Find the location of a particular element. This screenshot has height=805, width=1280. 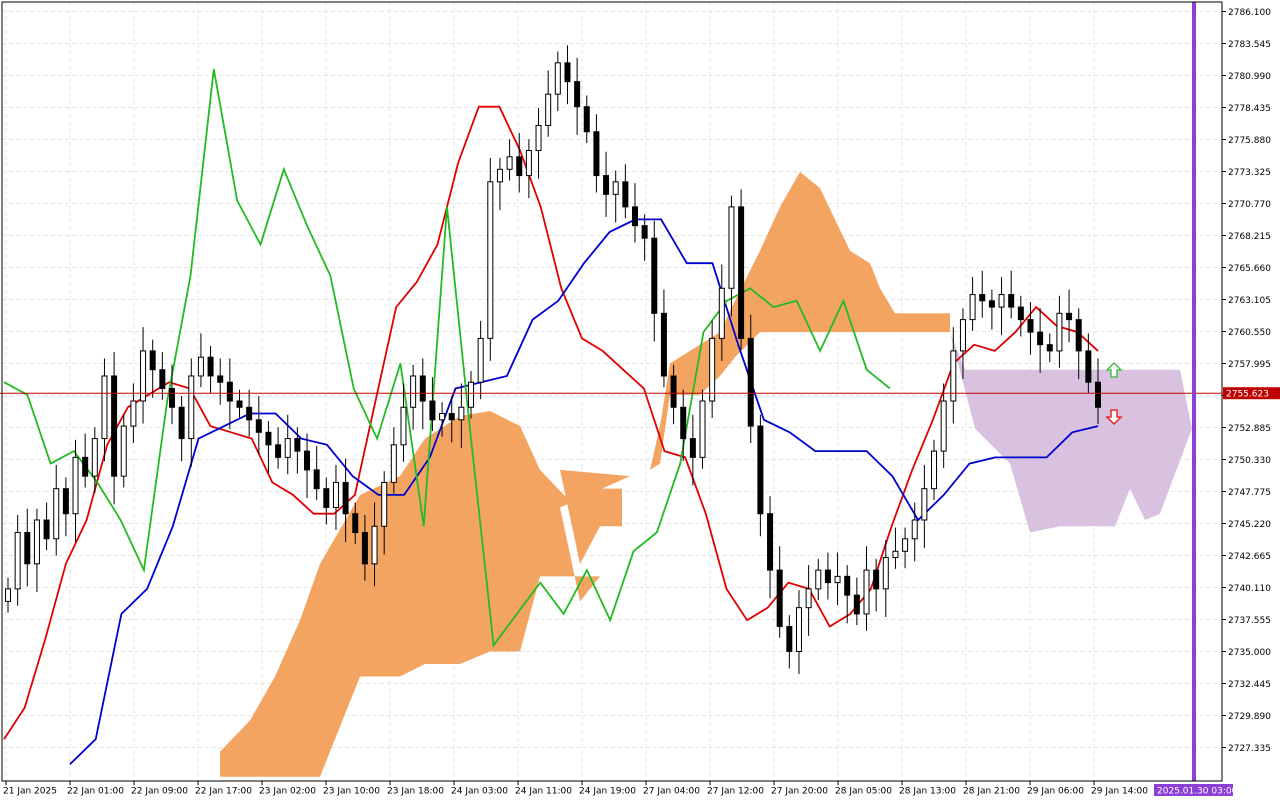

x-tick-label: 23 Jan 18:00 is located at coordinates (415, 792).